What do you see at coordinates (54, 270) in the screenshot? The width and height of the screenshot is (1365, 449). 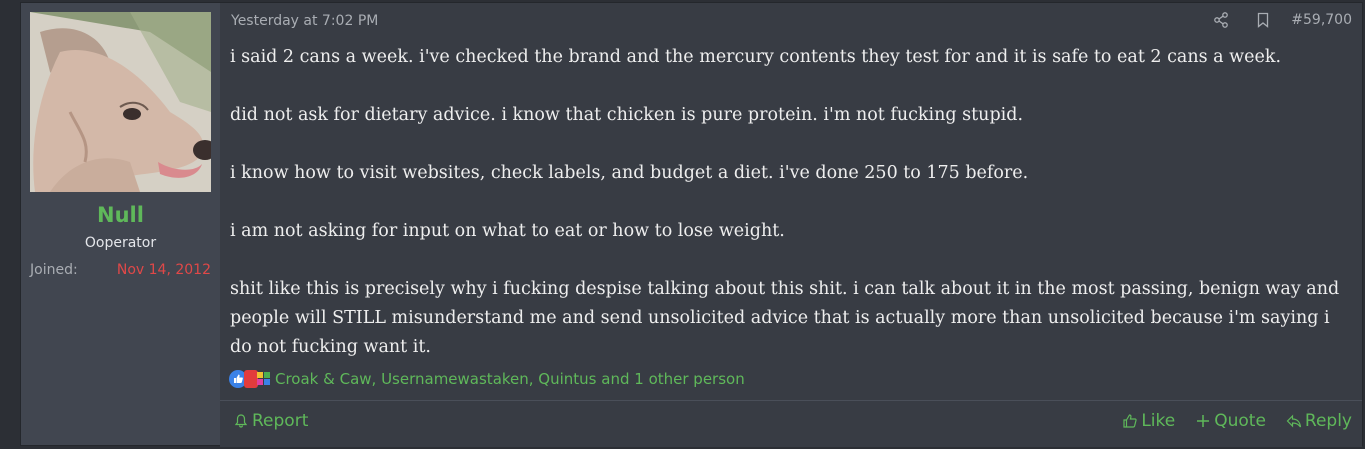 I see `joined-label: Joined:` at bounding box center [54, 270].